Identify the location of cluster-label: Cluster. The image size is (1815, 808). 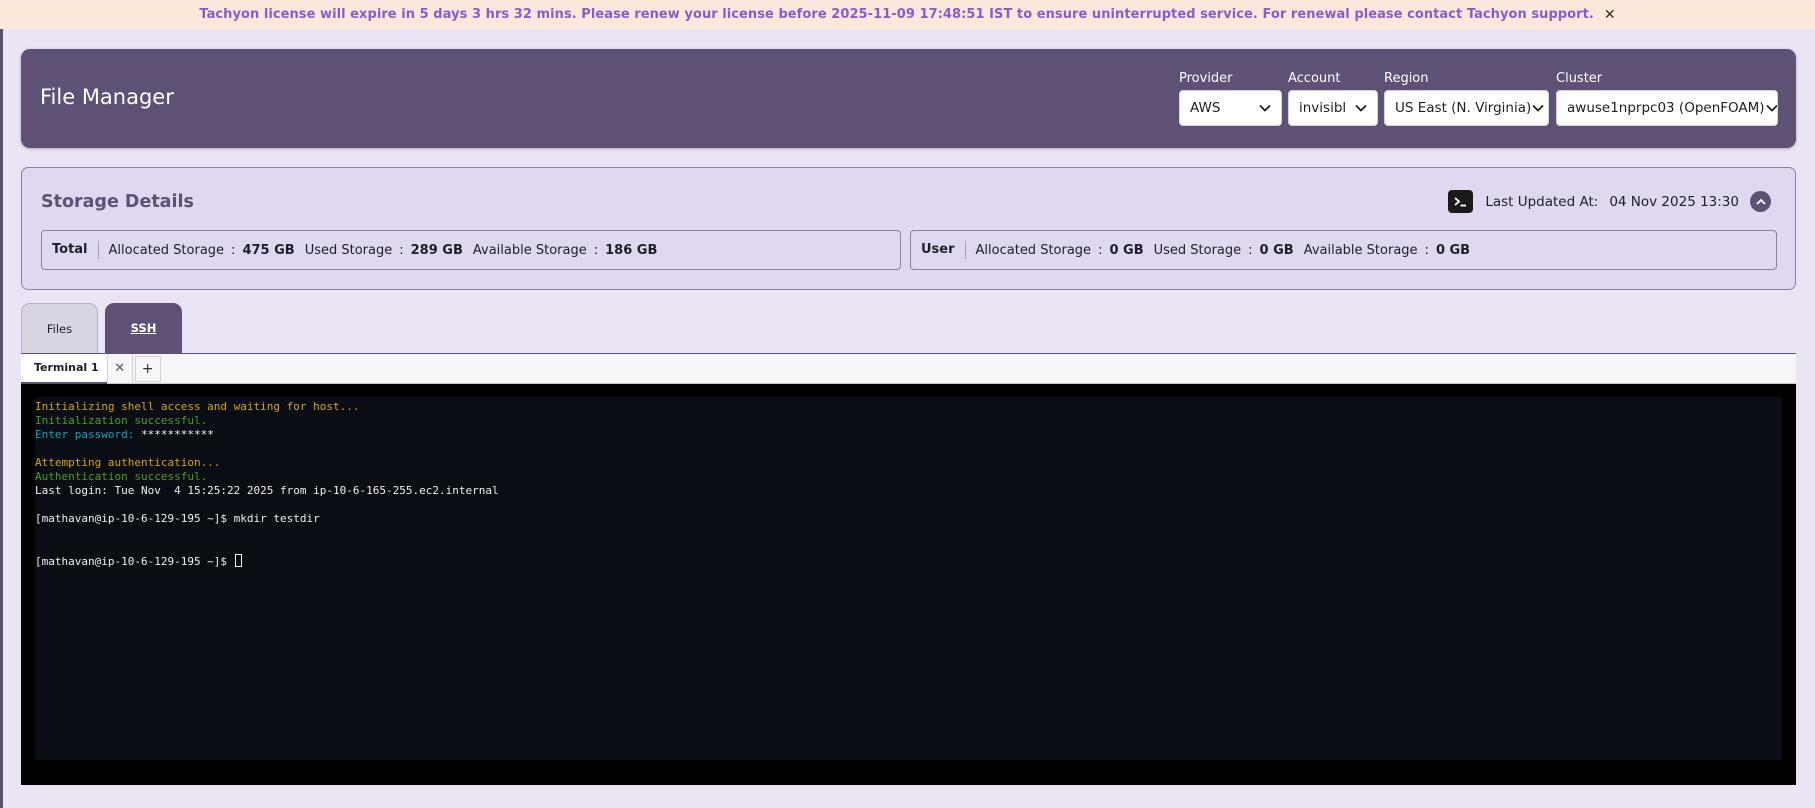
(1579, 78).